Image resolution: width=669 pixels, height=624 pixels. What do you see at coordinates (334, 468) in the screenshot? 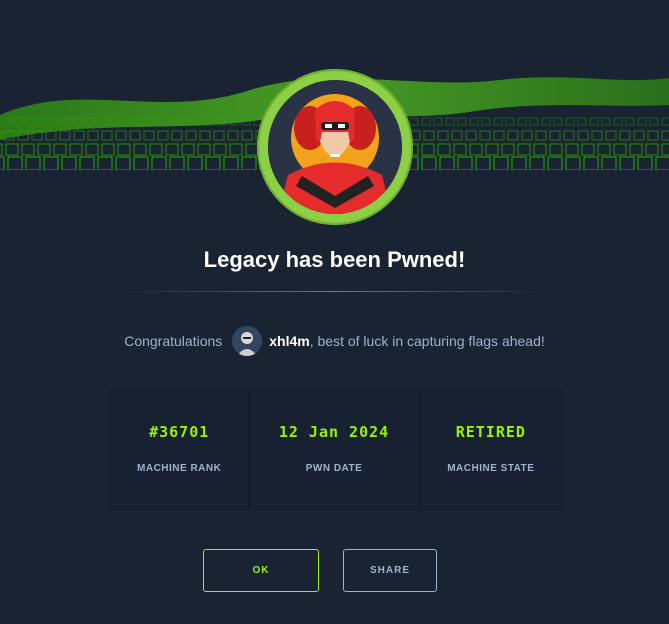
I see `pwn-date-label: PWN DATE` at bounding box center [334, 468].